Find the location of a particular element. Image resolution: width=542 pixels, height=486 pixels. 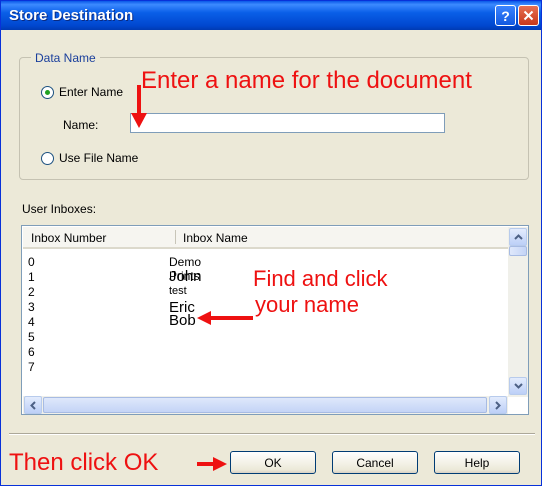

enter-name-label: Enter Name is located at coordinates (91, 92).